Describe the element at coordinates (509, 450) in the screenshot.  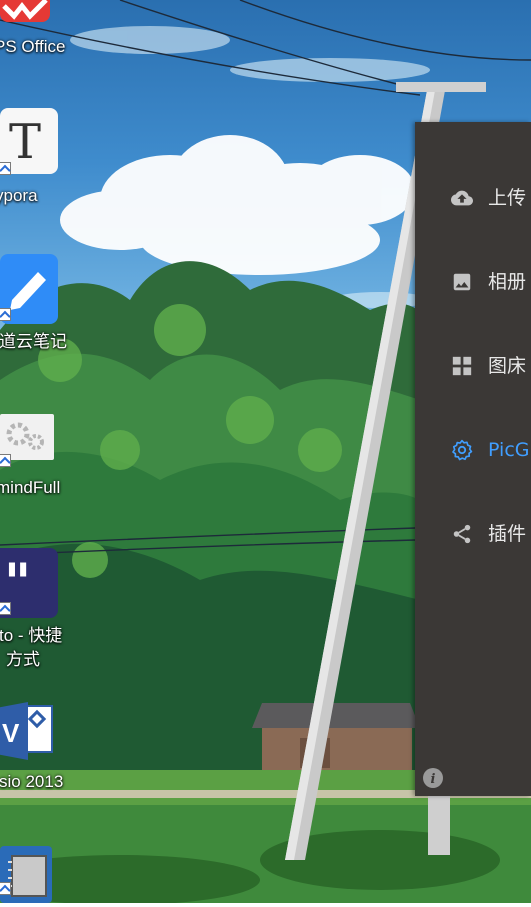
I see `menu-item-label: PicG` at that location.